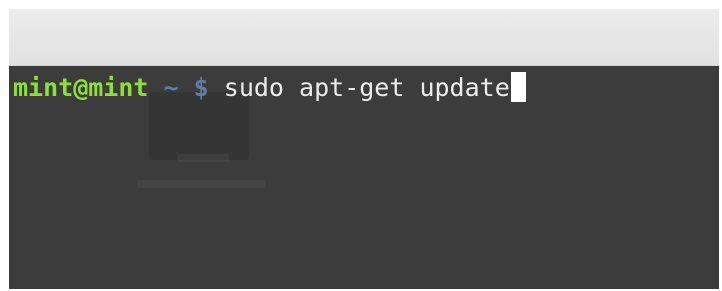 The width and height of the screenshot is (722, 291). What do you see at coordinates (171, 87) in the screenshot?
I see `prompt-cwd: ~` at bounding box center [171, 87].